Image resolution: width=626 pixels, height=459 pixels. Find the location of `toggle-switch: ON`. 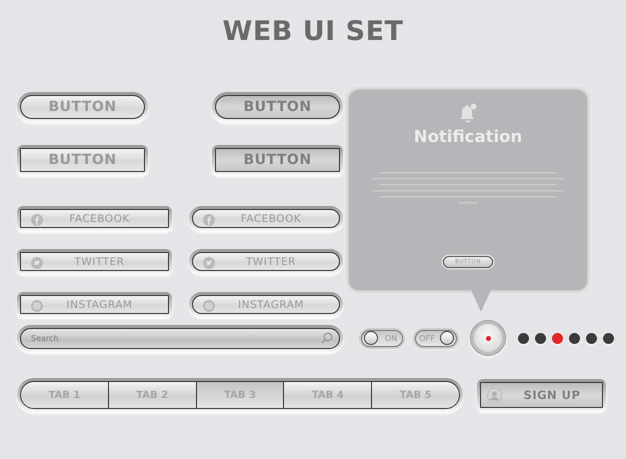

toggle-switch: ON is located at coordinates (382, 338).